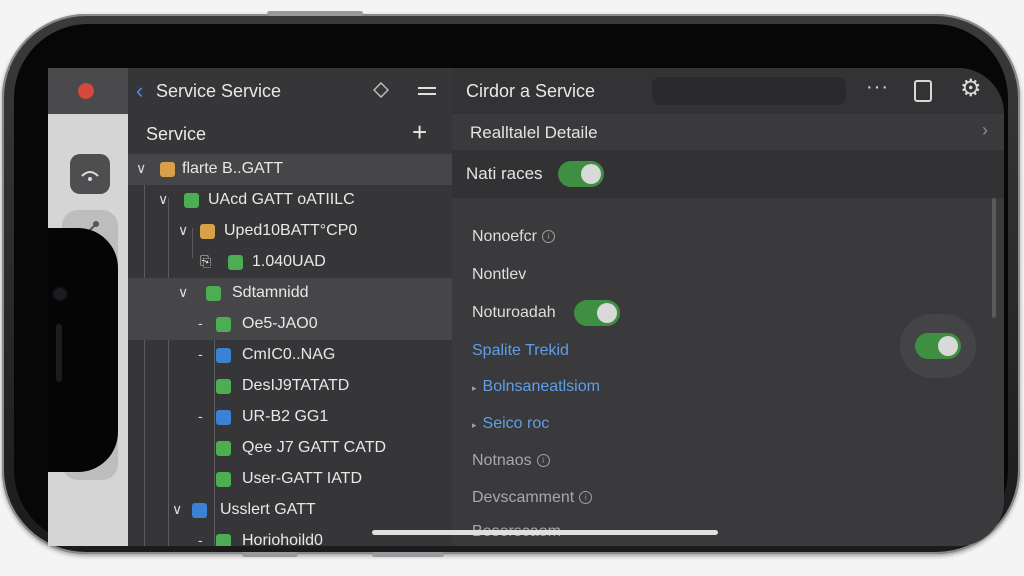 Image resolution: width=1024 pixels, height=576 pixels. Describe the element at coordinates (176, 134) in the screenshot. I see `section-label: Service` at that location.